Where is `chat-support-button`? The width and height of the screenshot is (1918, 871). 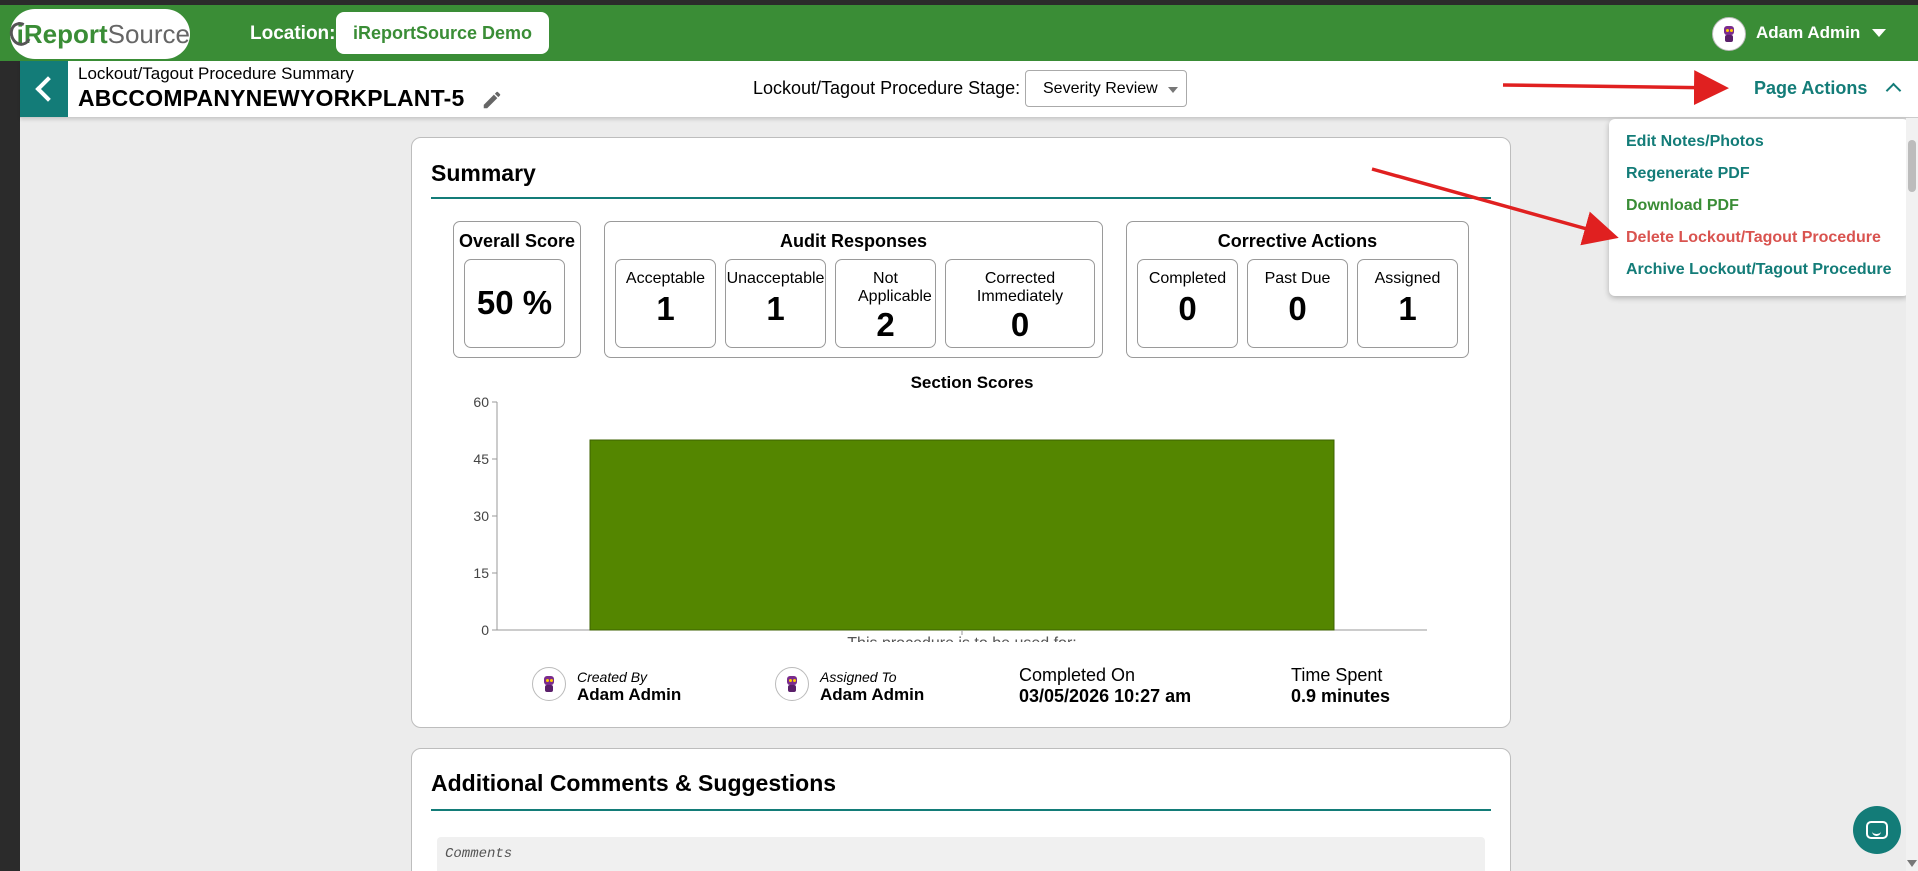
chat-support-button is located at coordinates (1877, 830).